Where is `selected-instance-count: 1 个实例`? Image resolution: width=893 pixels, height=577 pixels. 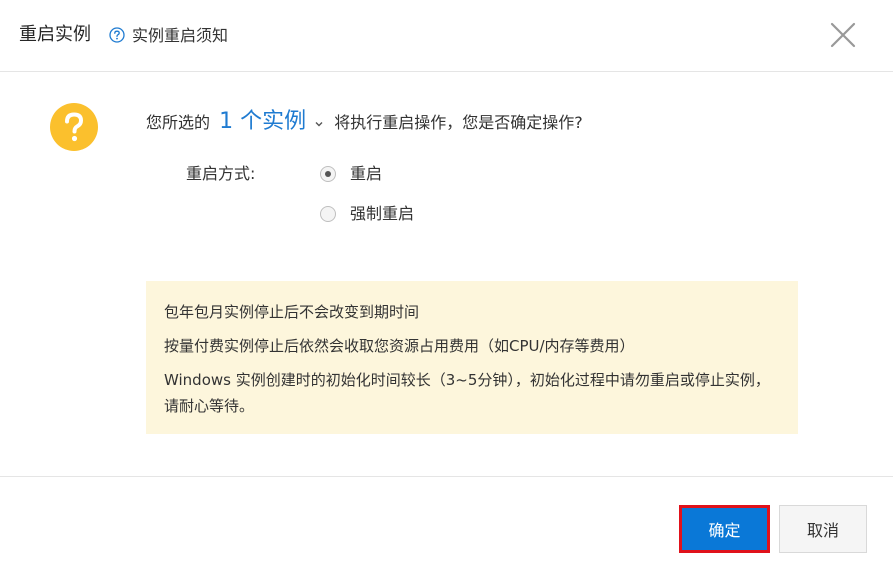 selected-instance-count: 1 个实例 is located at coordinates (262, 121).